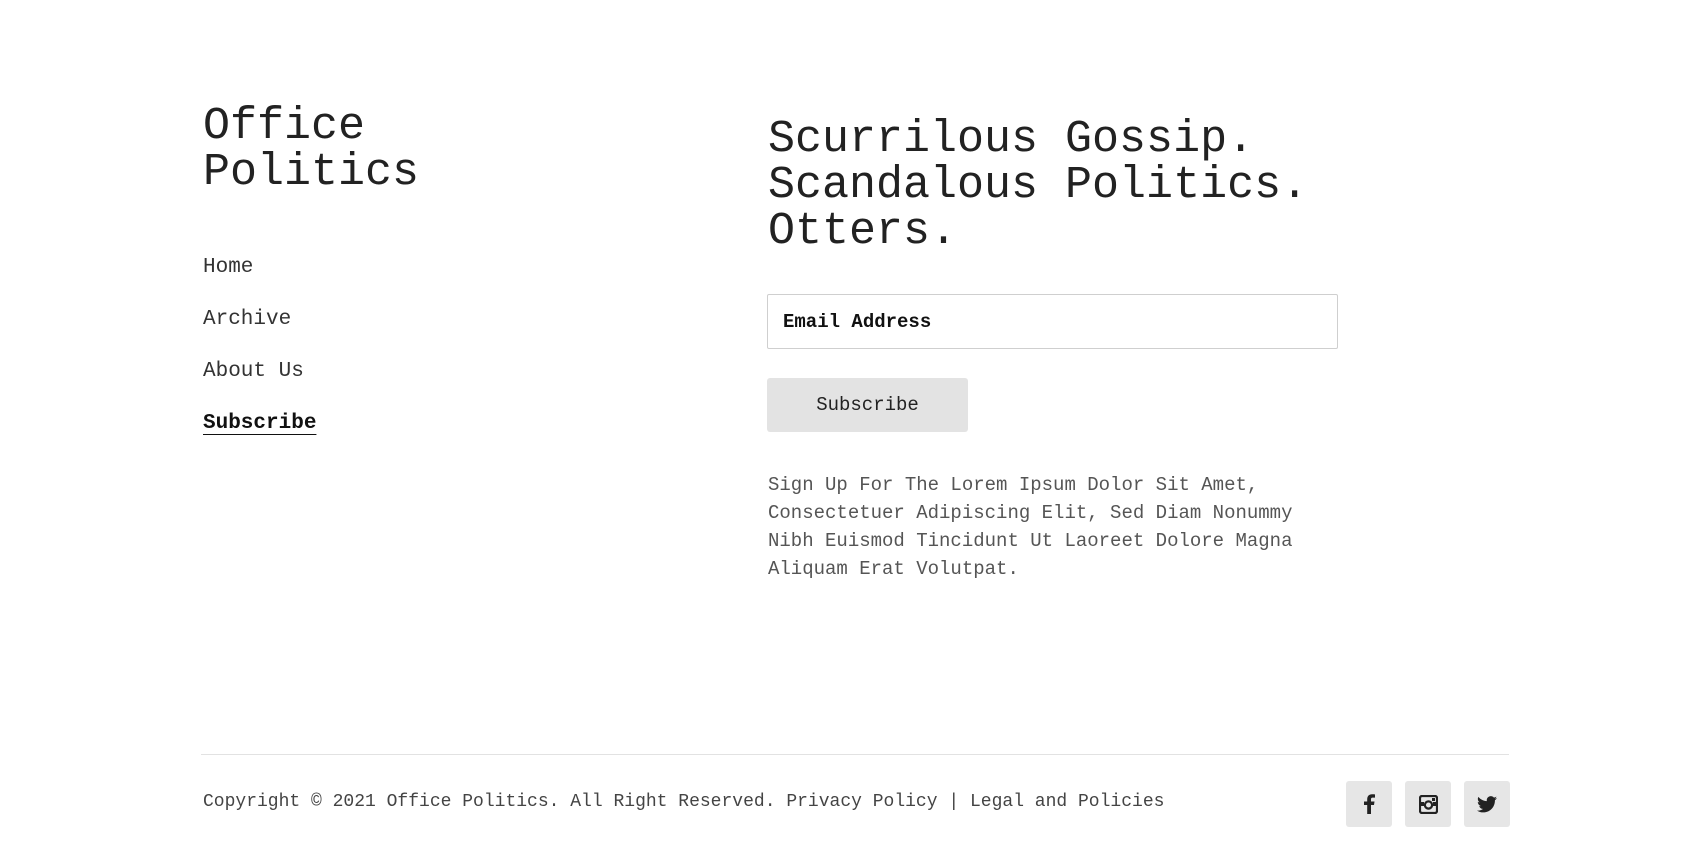 The image size is (1700, 846). I want to click on subscribe-button: Subscribe, so click(867, 405).